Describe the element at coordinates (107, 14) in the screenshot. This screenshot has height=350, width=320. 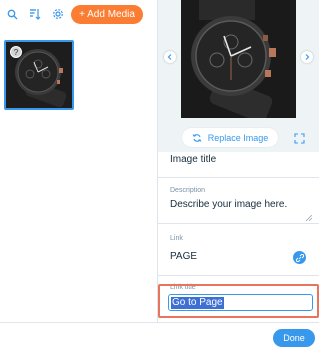
I see `add-media-button: + Add Media` at that location.